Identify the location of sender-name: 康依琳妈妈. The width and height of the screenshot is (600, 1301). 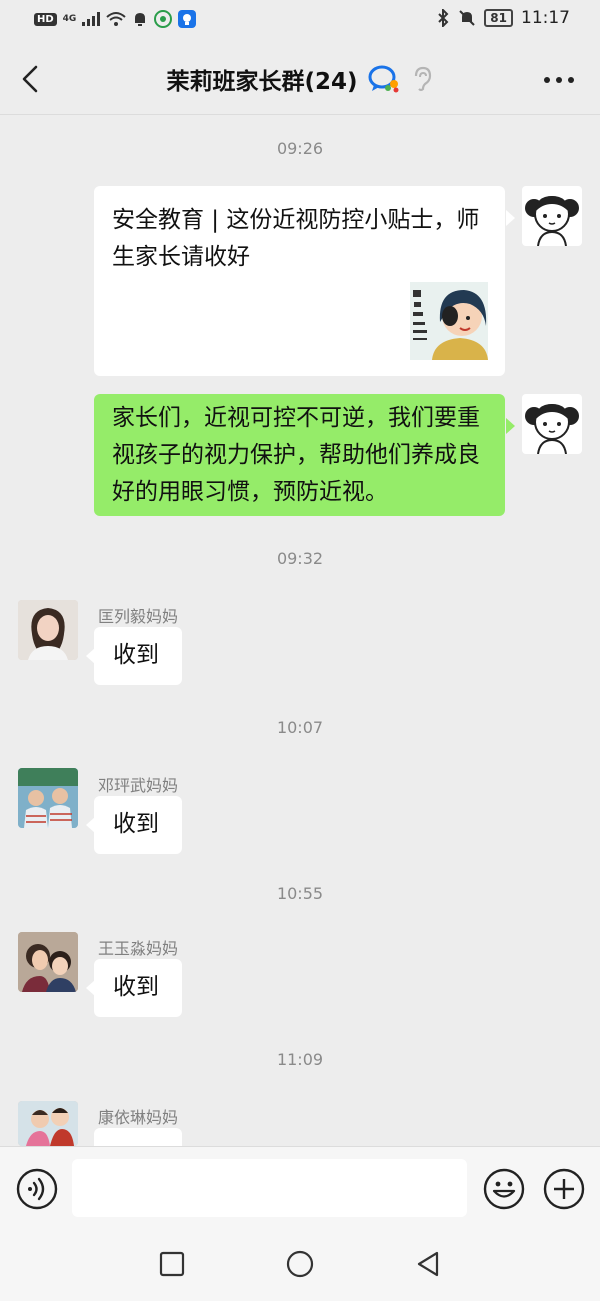
(138, 1117).